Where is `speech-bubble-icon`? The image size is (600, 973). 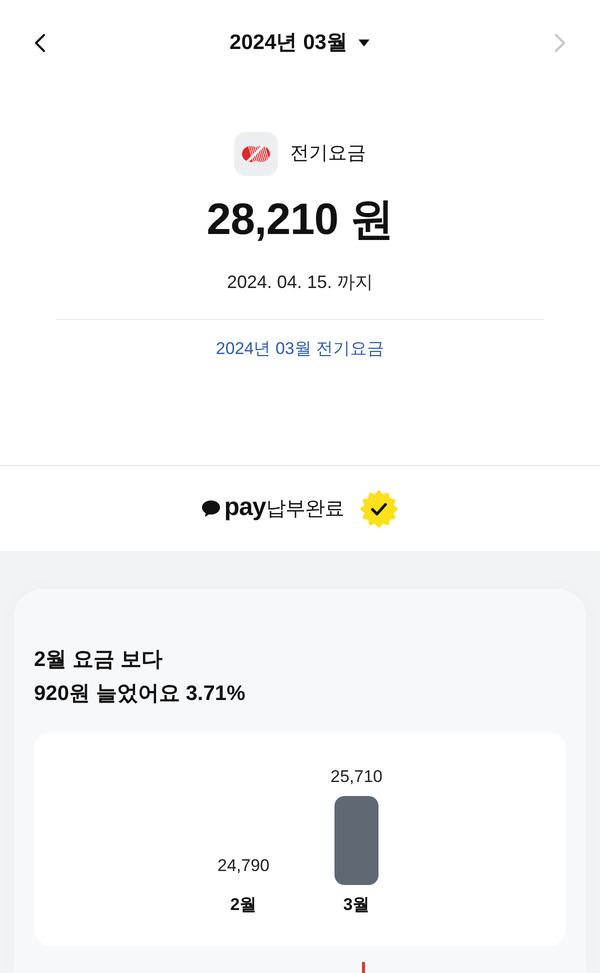
speech-bubble-icon is located at coordinates (211, 508).